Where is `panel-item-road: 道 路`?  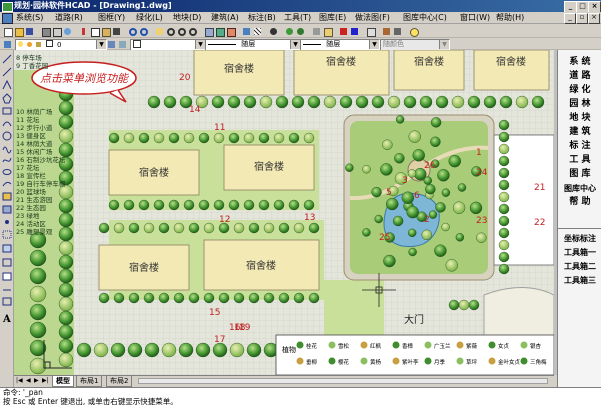
panel-item-road: 道 路 is located at coordinates (579, 76).